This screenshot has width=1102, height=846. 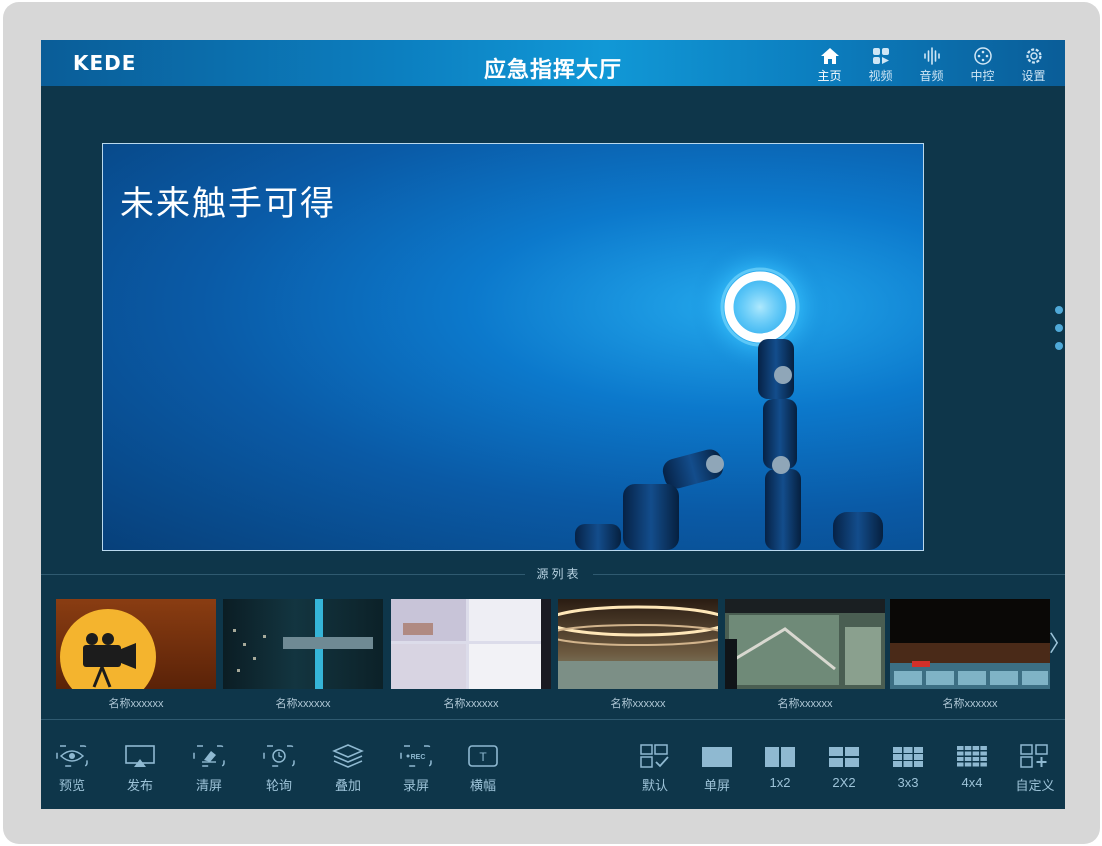 I want to click on layout-4x4-button: 4x4, so click(x=972, y=766).